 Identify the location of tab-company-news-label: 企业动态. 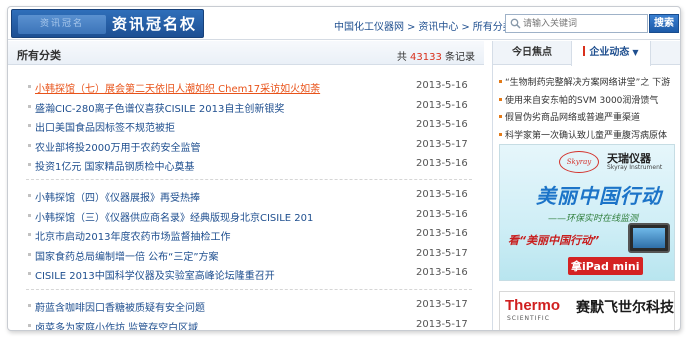
(609, 52).